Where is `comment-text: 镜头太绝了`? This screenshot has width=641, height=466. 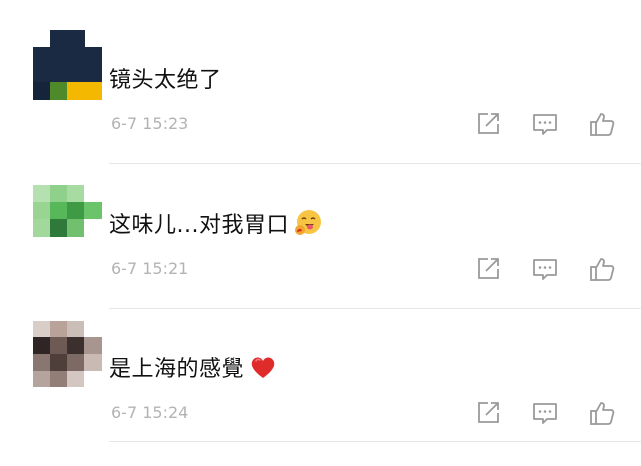
comment-text: 镜头太绝了 is located at coordinates (165, 80).